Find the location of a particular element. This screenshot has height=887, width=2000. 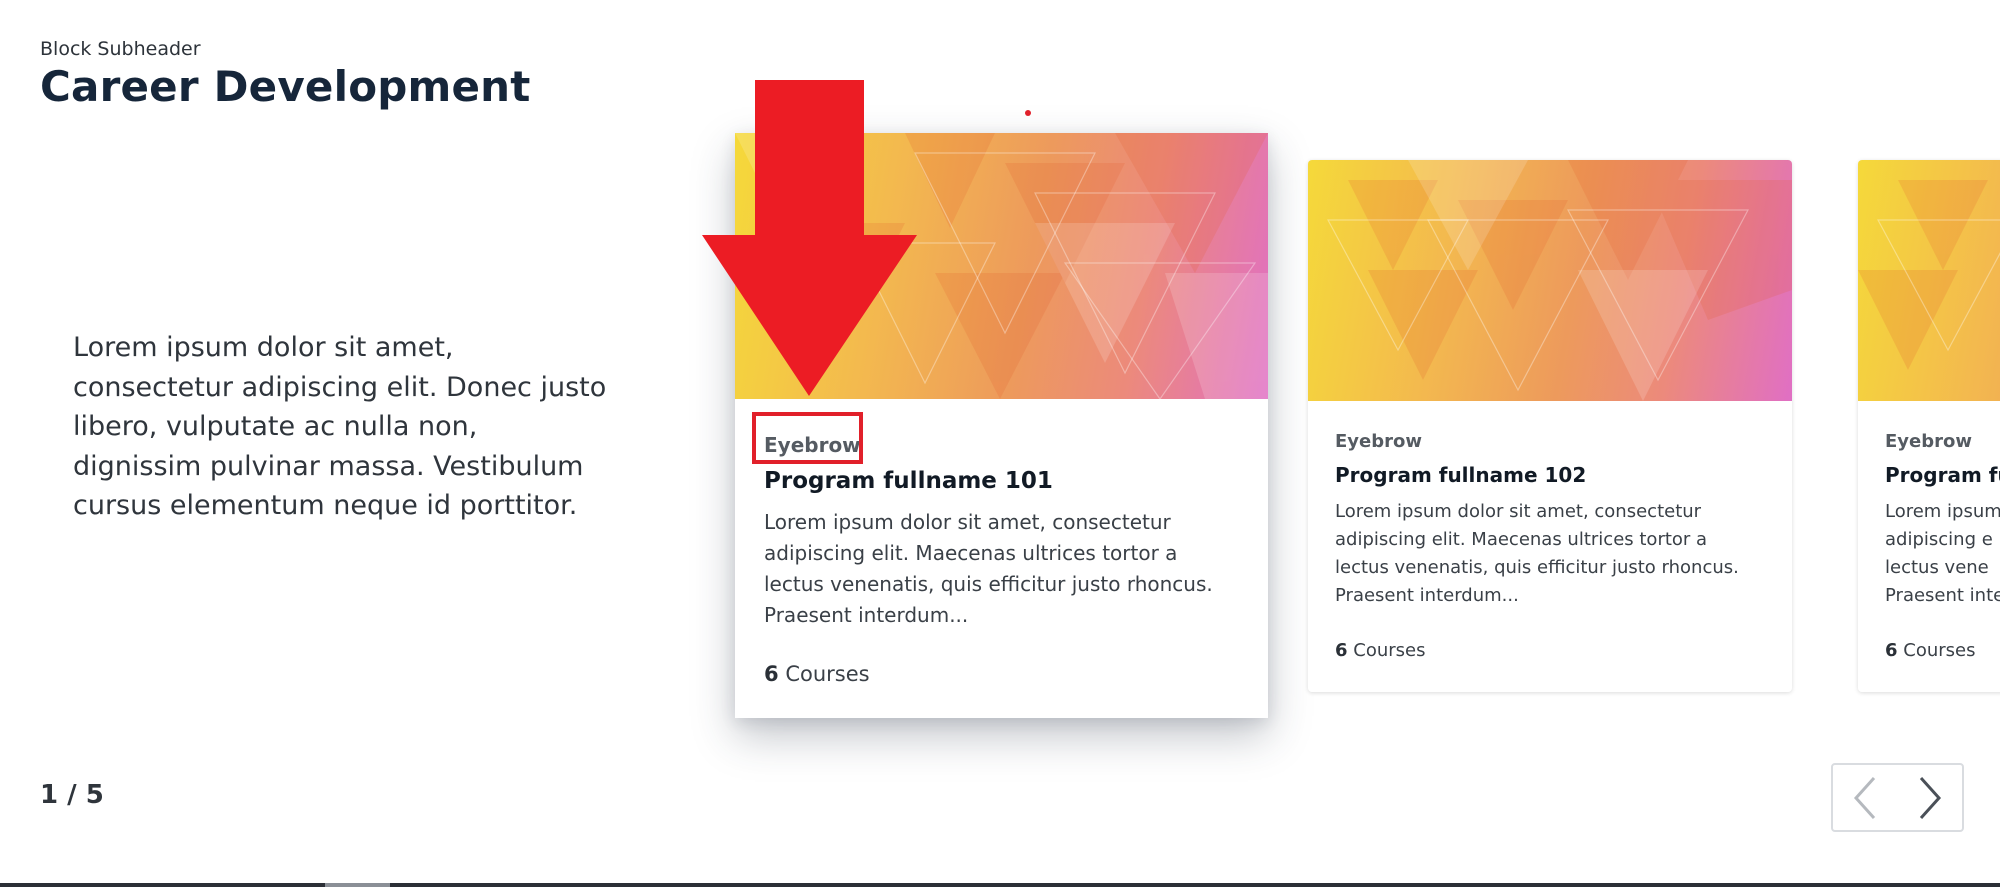

annotation-dot is located at coordinates (1028, 113).